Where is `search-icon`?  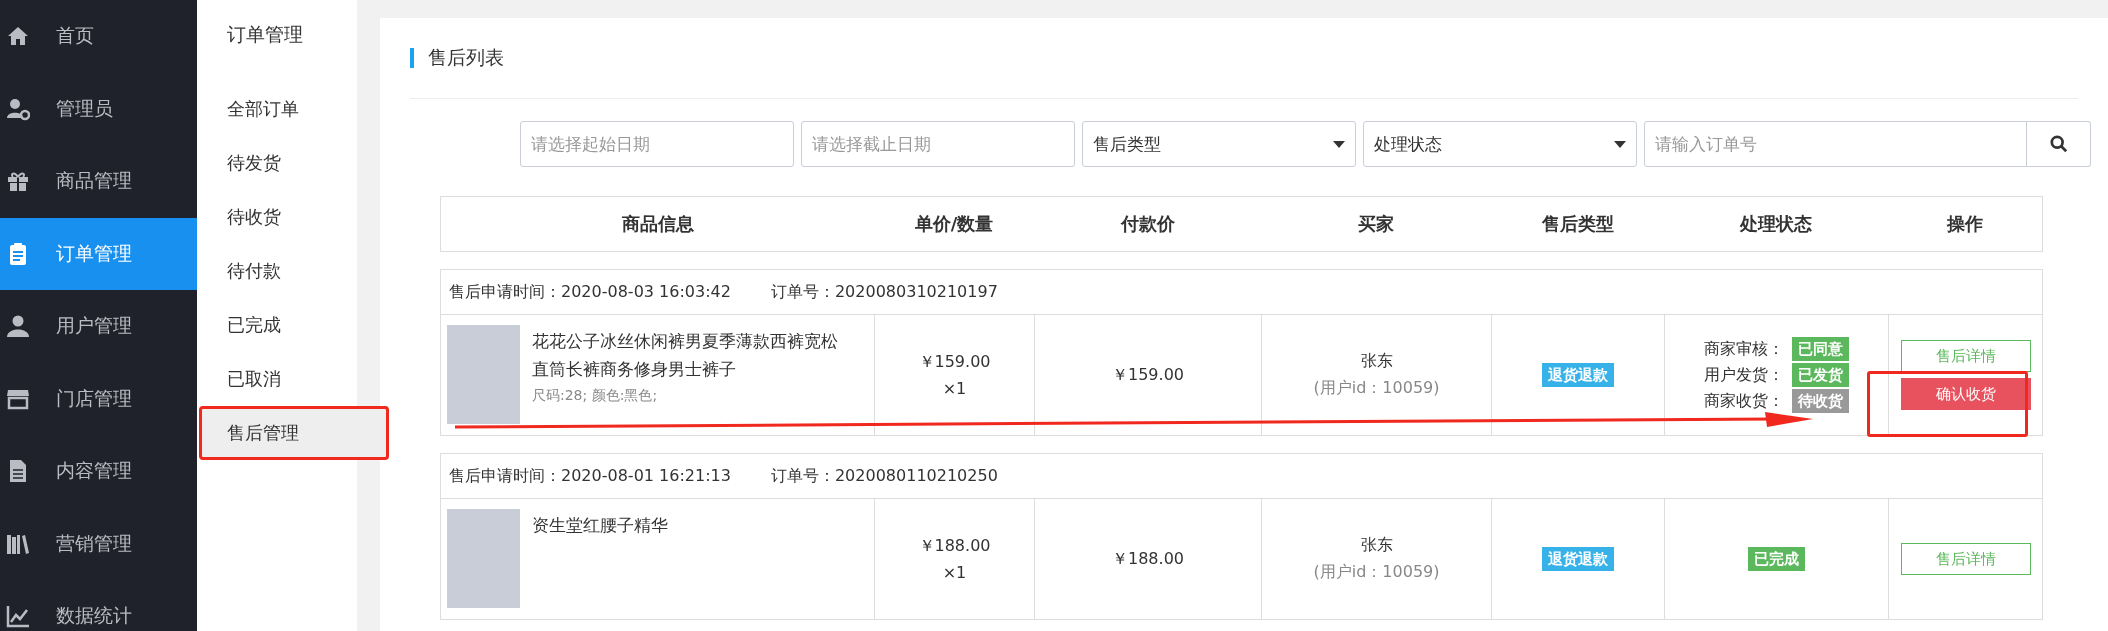 search-icon is located at coordinates (2058, 144).